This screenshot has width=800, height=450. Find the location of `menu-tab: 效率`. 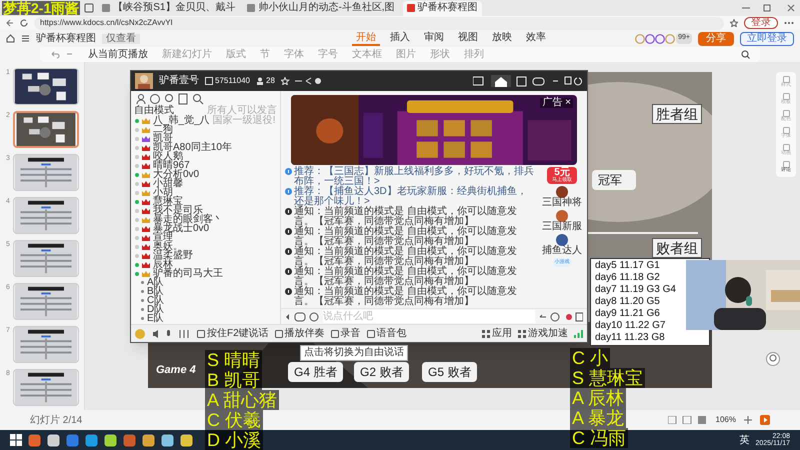

menu-tab: 效率 is located at coordinates (536, 38).